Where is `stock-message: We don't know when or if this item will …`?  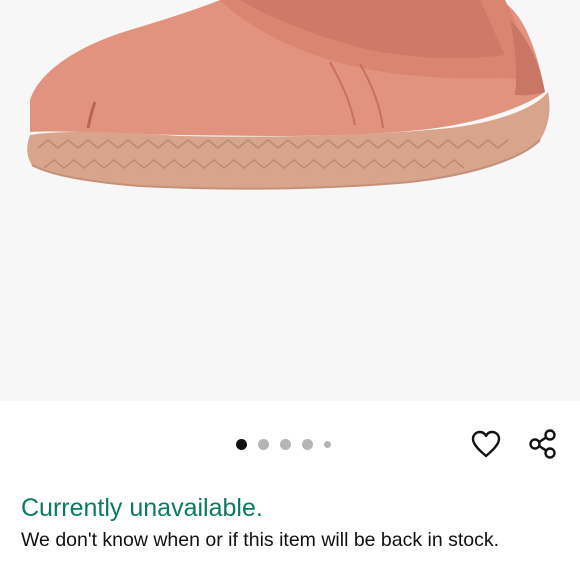 stock-message: We don't know when or if this item will … is located at coordinates (260, 540).